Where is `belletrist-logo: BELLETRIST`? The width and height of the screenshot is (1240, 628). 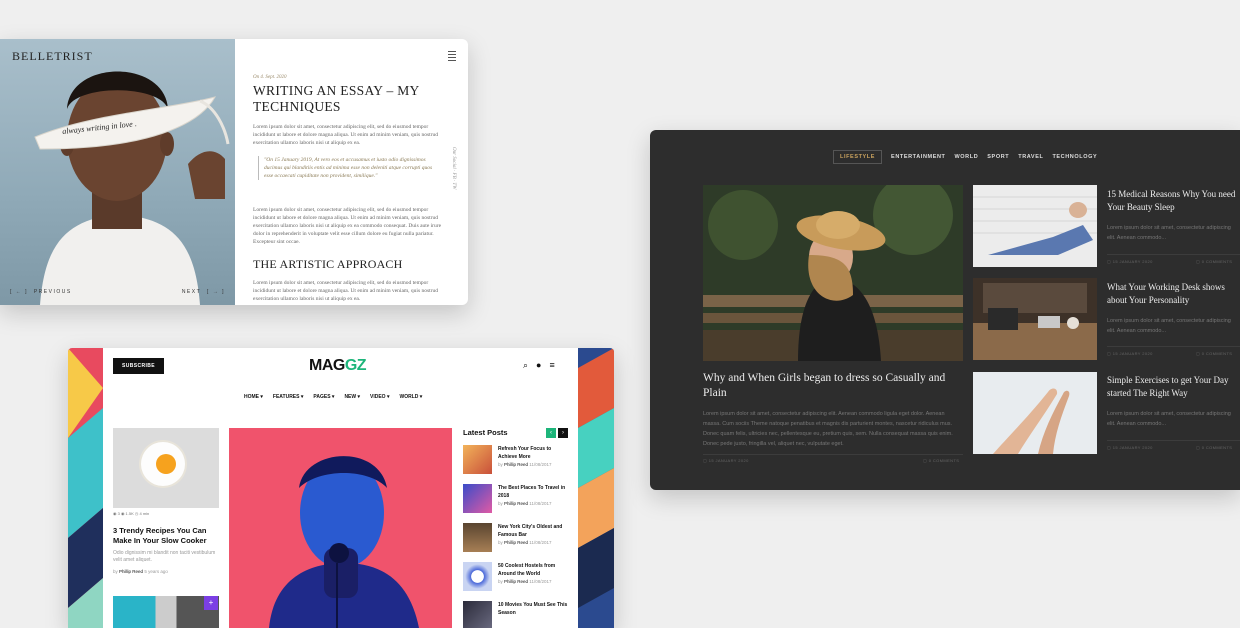 belletrist-logo: BELLETRIST is located at coordinates (52, 56).